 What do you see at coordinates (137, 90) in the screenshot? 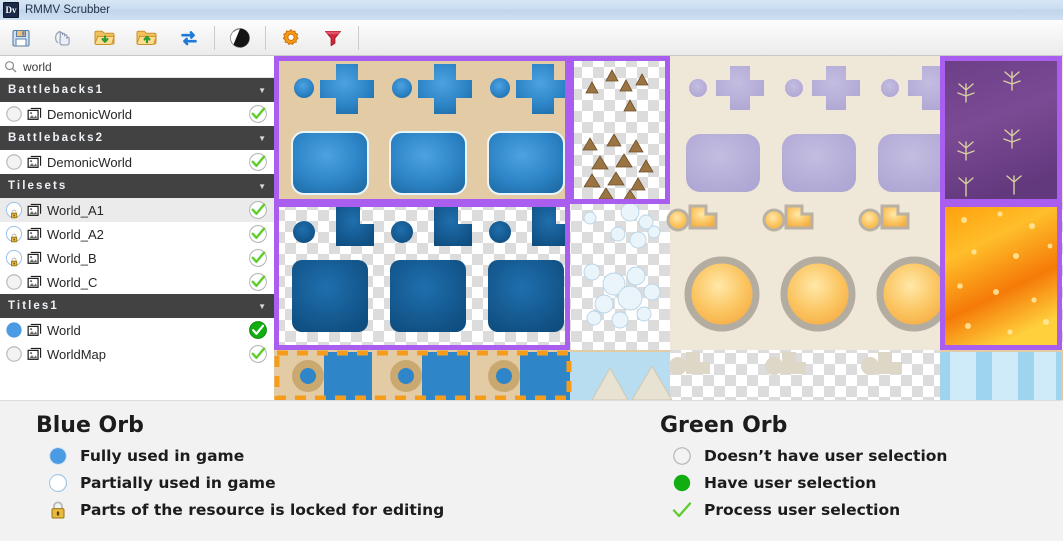
I see `group-header-battlebacks1: Battlebacks1 ▼` at bounding box center [137, 90].